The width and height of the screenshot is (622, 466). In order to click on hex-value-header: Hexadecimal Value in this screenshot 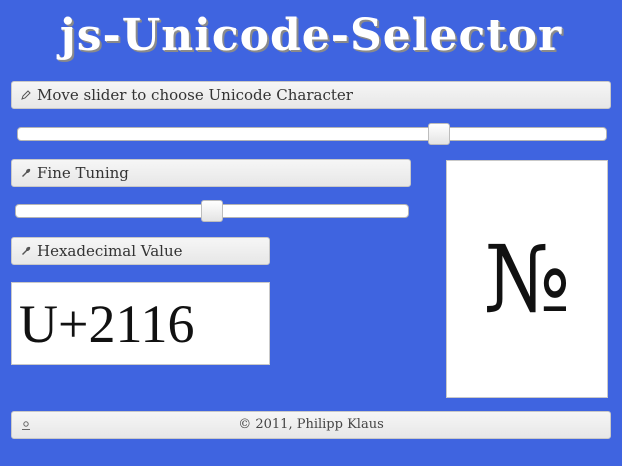, I will do `click(140, 251)`.